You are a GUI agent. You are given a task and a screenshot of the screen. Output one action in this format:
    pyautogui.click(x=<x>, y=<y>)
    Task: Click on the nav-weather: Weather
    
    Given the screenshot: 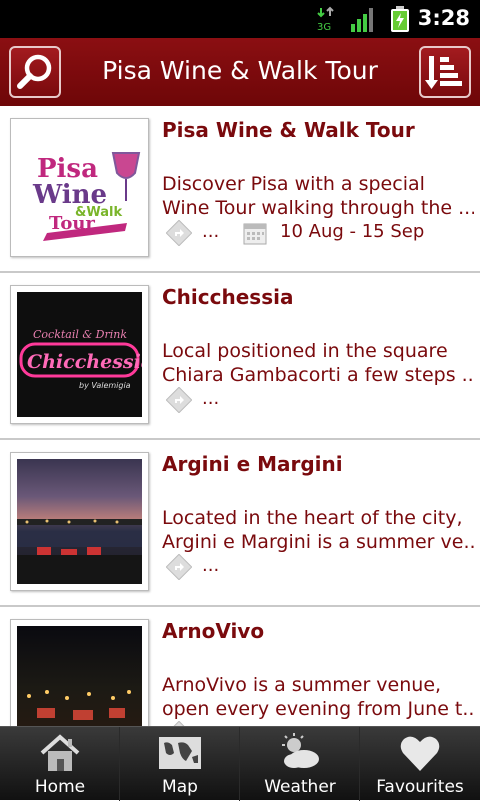 What is the action you would take?
    pyautogui.click(x=300, y=764)
    